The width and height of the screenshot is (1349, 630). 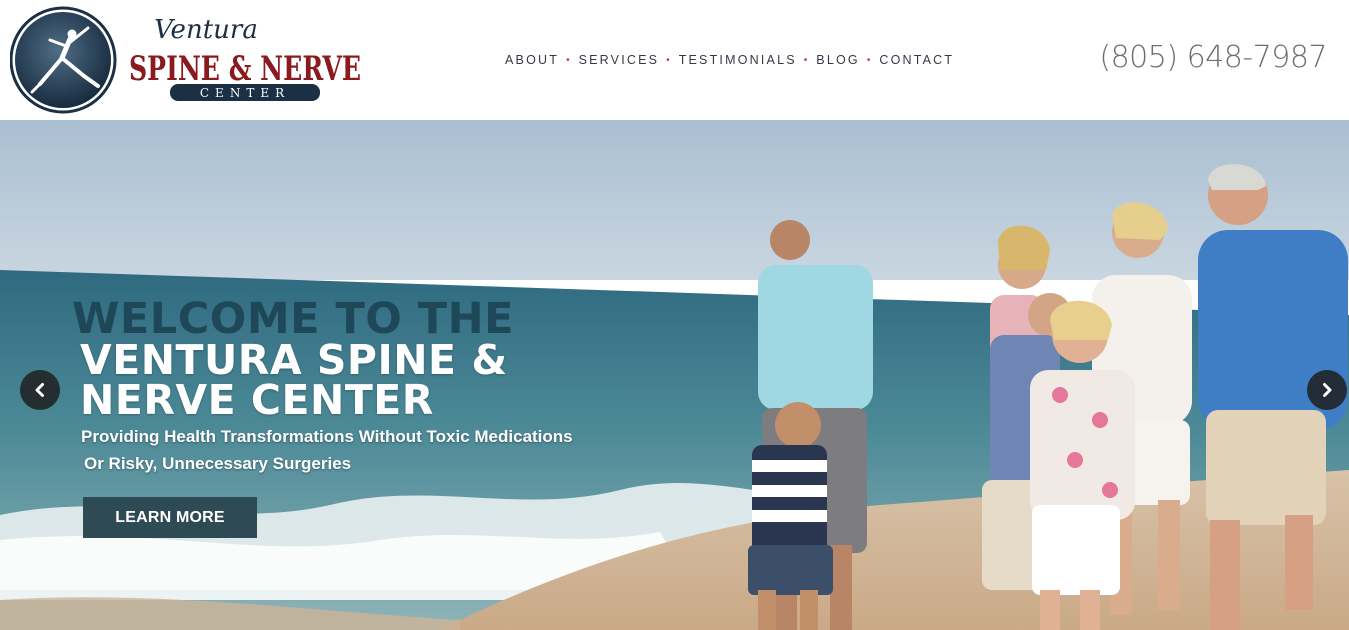 What do you see at coordinates (619, 60) in the screenshot?
I see `nav-item-services: SERVICES` at bounding box center [619, 60].